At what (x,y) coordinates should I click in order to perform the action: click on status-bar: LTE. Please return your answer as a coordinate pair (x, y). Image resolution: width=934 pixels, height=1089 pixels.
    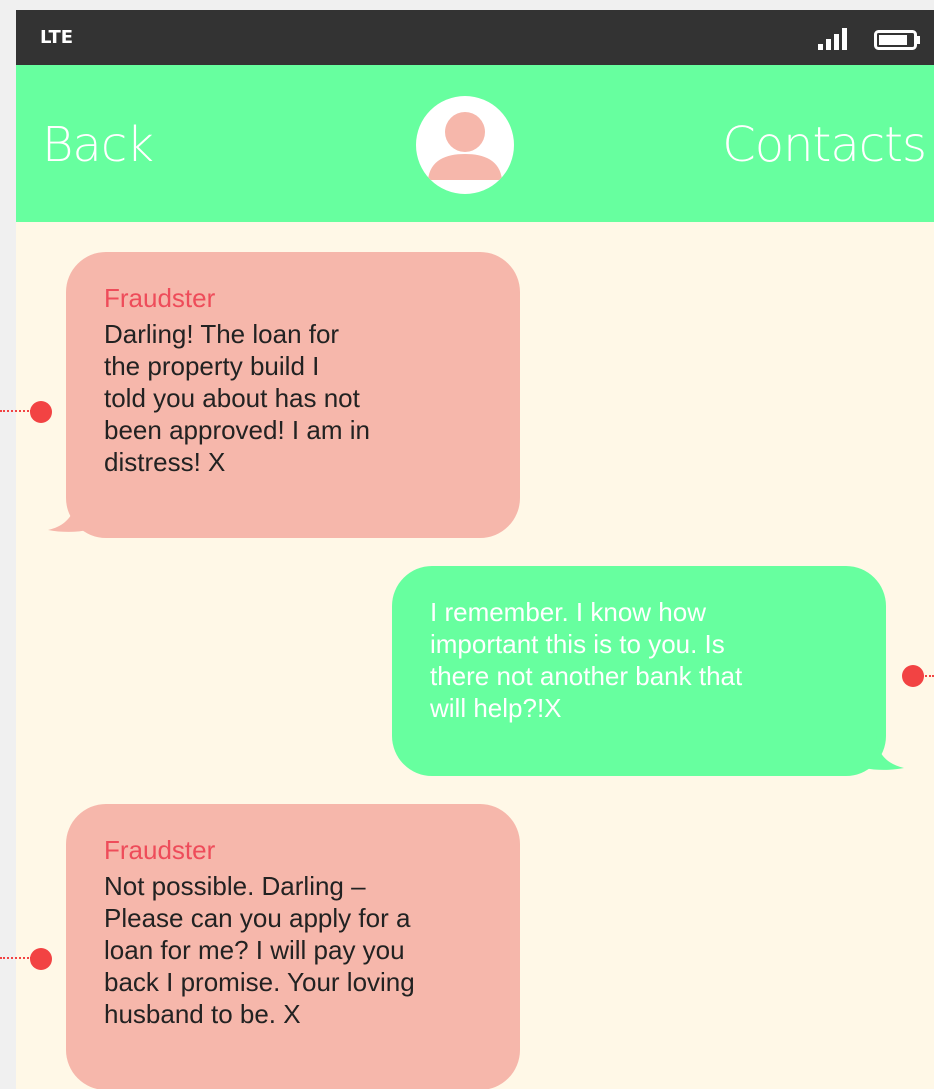
    Looking at the image, I should click on (475, 37).